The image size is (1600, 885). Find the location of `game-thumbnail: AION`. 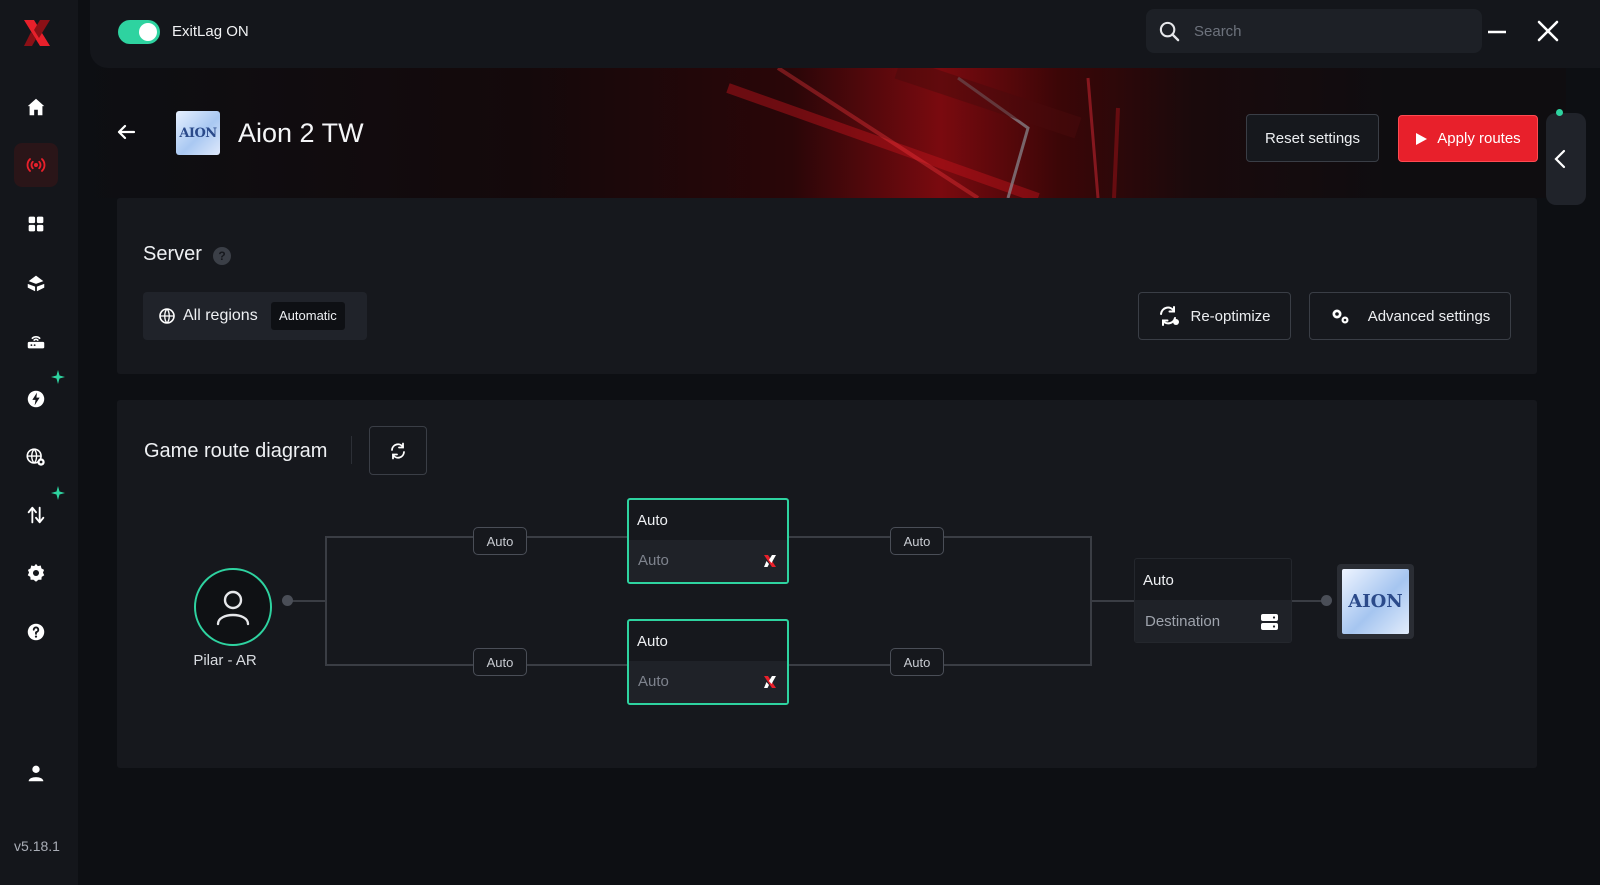

game-thumbnail: AION is located at coordinates (1375, 601).